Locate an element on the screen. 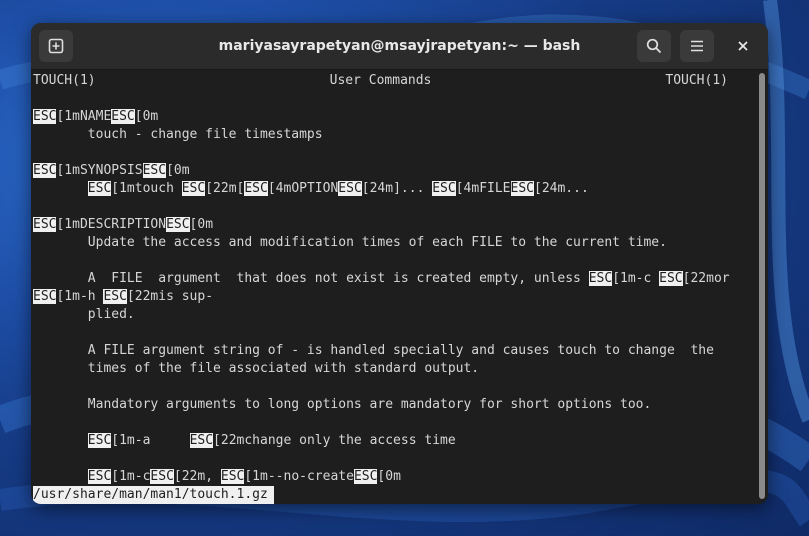 This screenshot has width=809, height=536. title-bar: mariyasayrapetyan@msayjrapetyan:~ — bash is located at coordinates (399, 46).